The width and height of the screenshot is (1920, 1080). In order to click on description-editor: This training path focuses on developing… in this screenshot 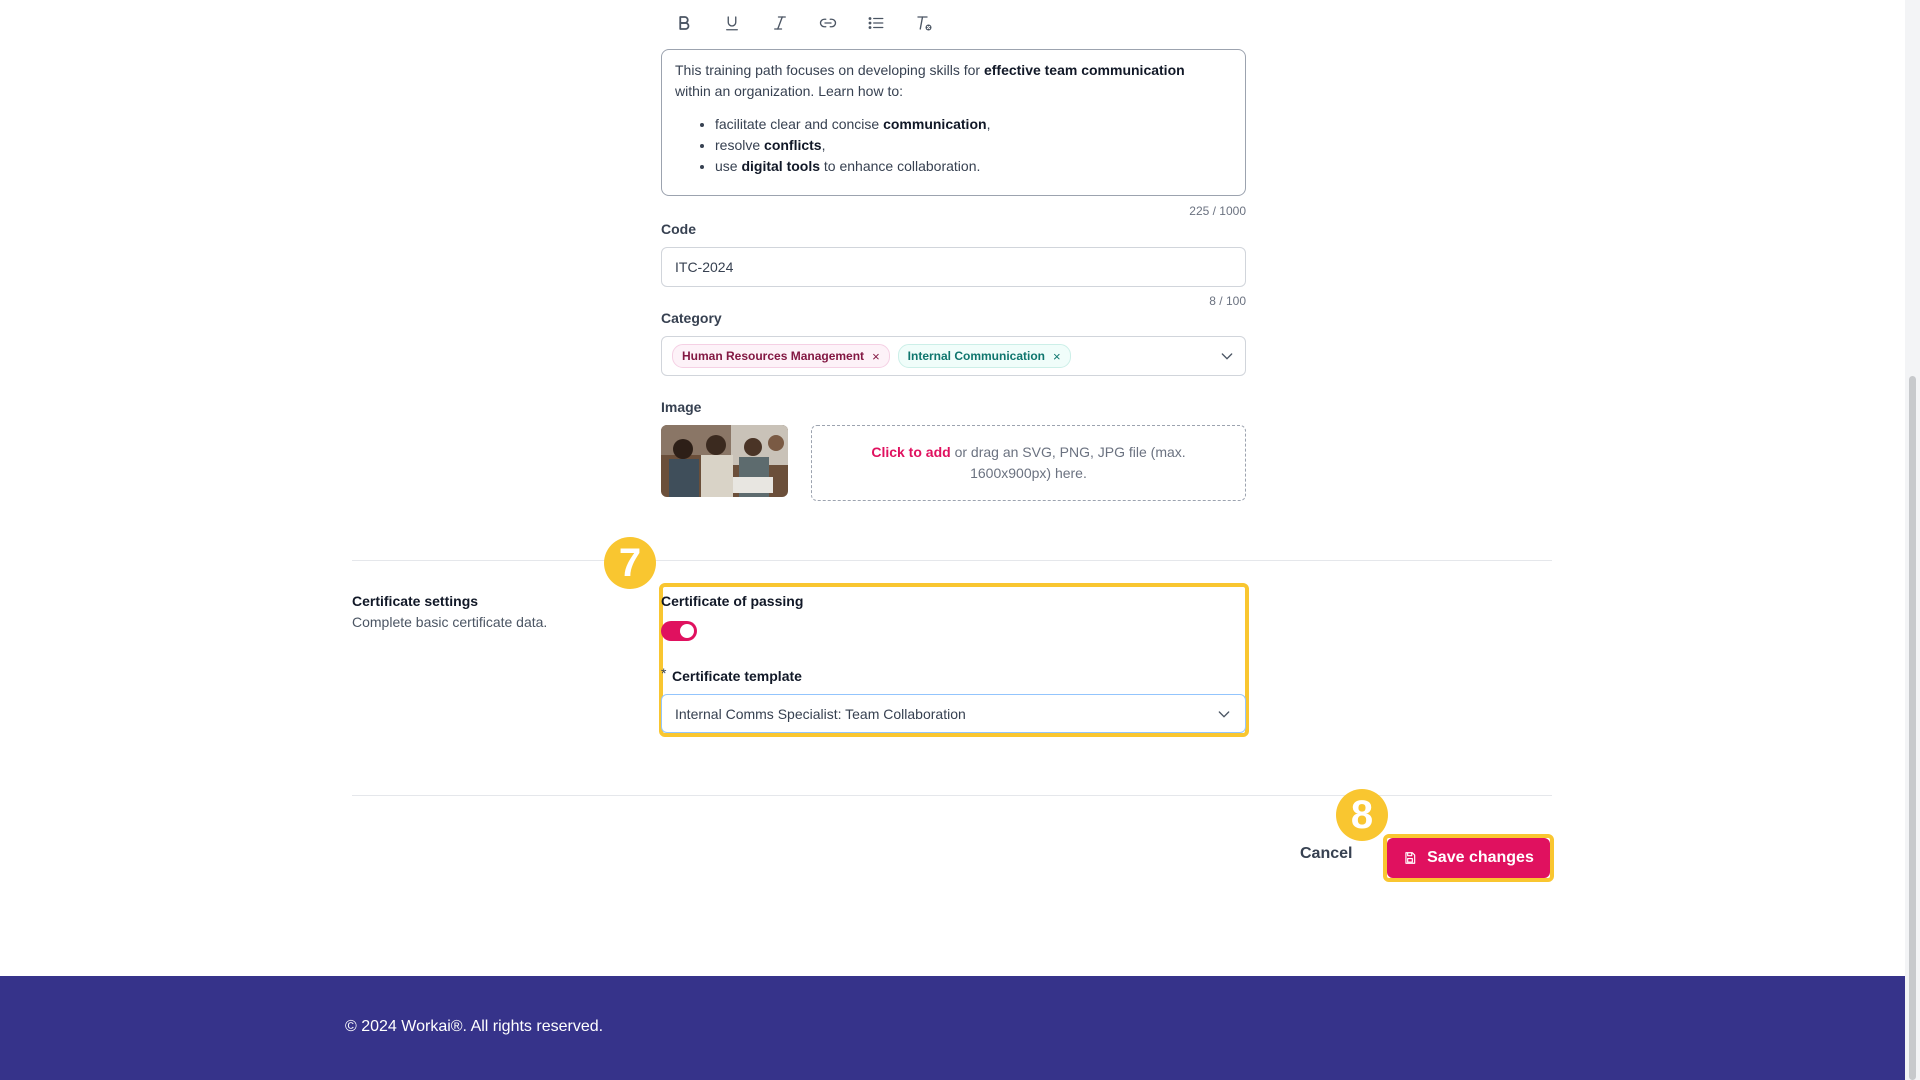, I will do `click(953, 122)`.